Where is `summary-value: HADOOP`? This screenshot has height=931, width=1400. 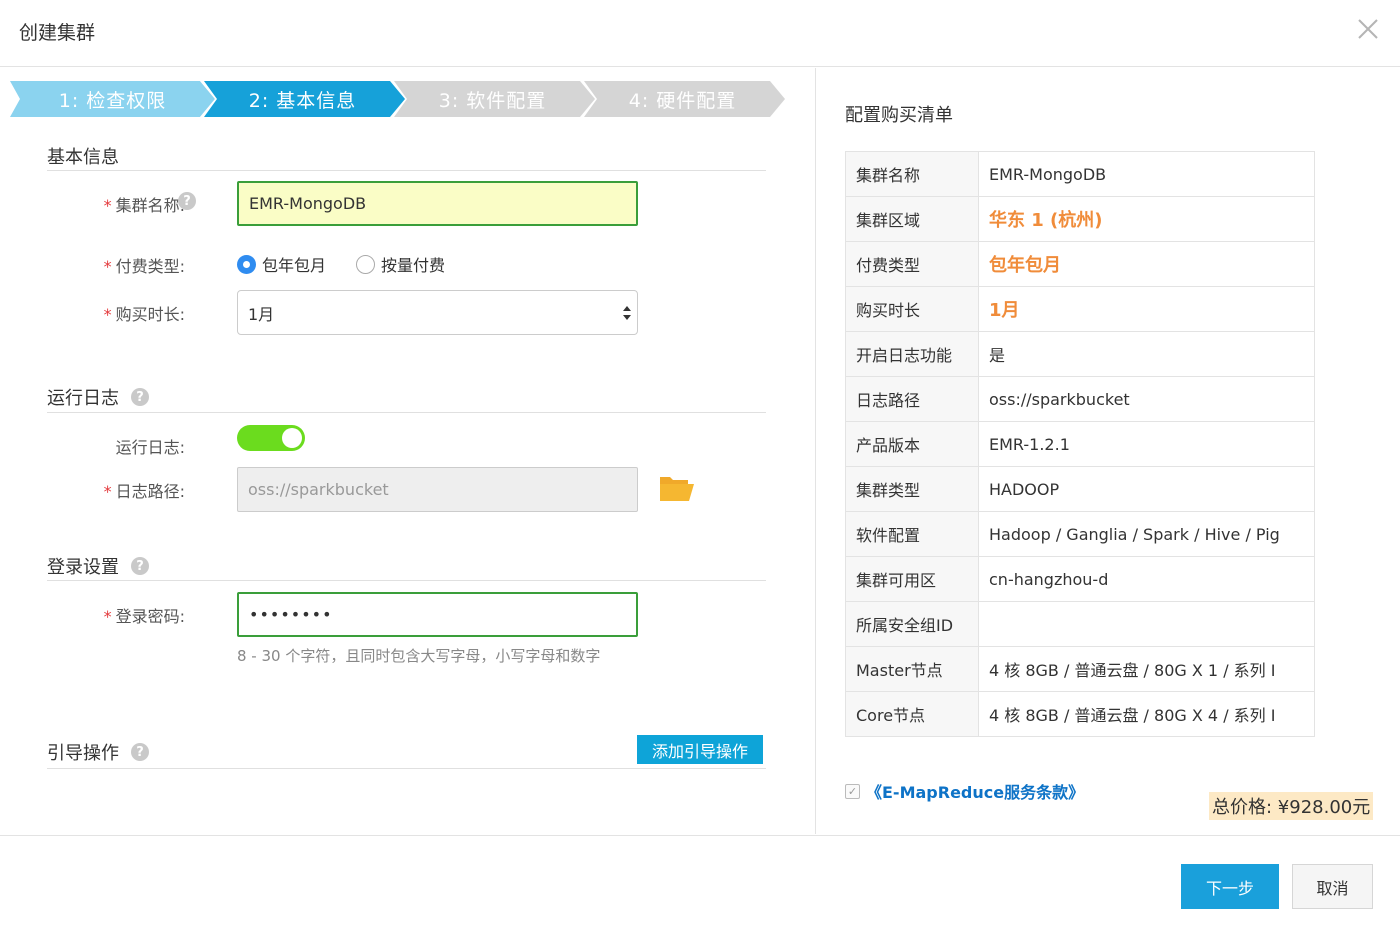
summary-value: HADOOP is located at coordinates (1146, 489).